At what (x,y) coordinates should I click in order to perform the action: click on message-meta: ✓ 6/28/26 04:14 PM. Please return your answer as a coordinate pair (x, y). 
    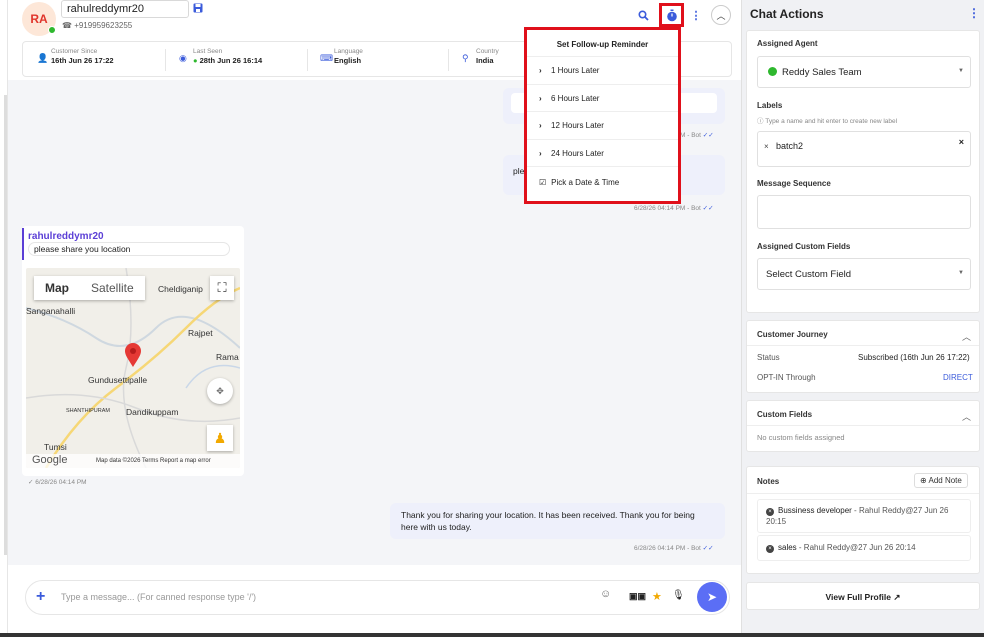
    Looking at the image, I should click on (57, 482).